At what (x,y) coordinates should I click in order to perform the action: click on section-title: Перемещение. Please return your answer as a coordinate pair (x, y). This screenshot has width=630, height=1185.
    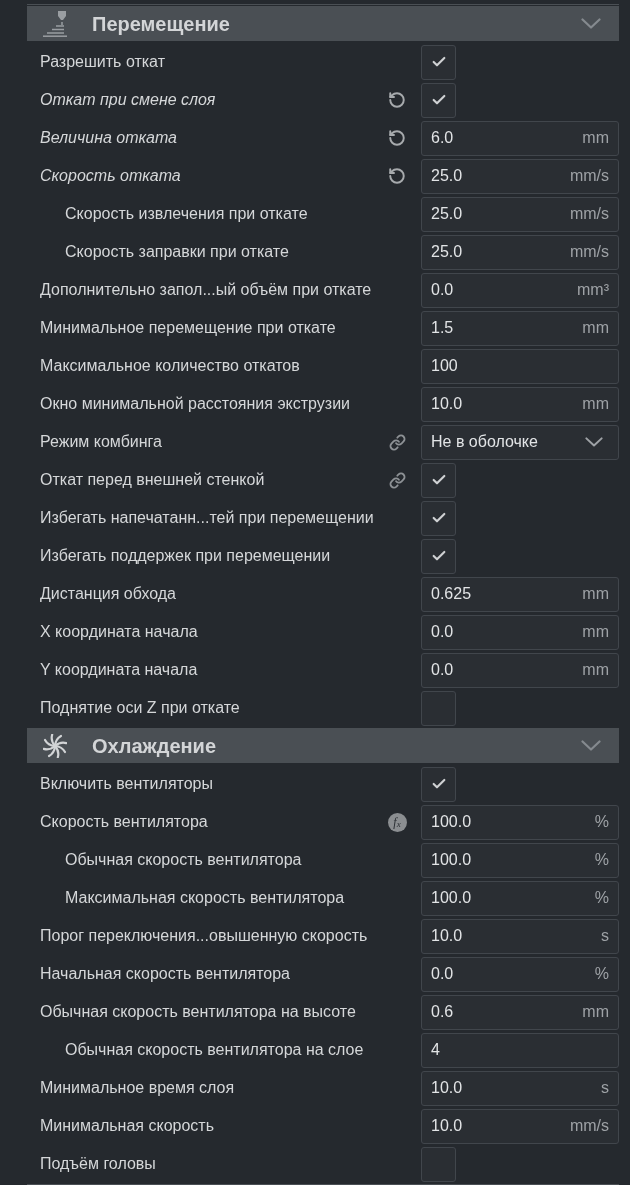
    Looking at the image, I should click on (161, 24).